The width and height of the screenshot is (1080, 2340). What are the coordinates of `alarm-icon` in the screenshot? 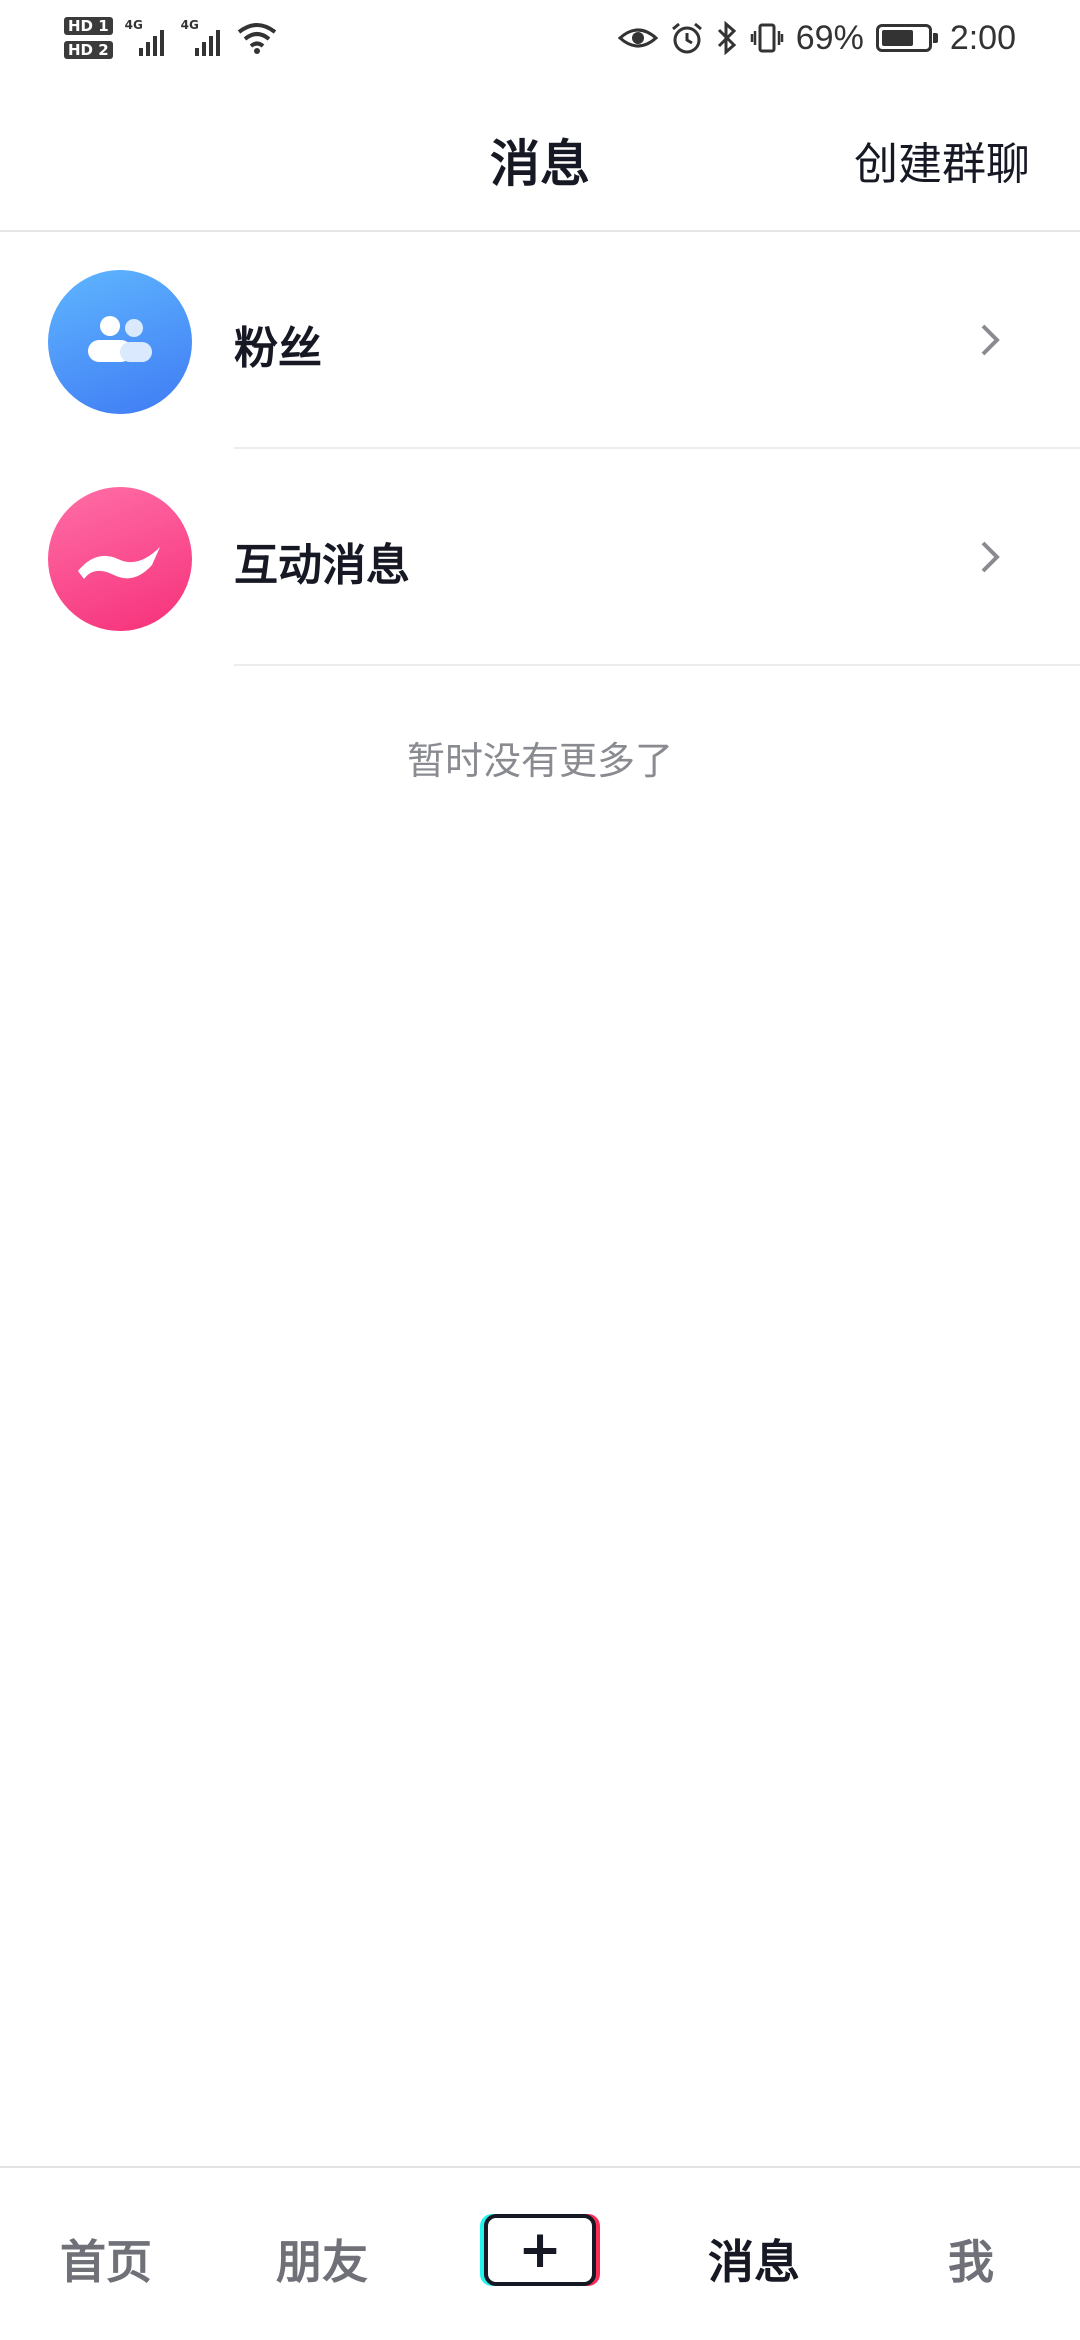 It's located at (686, 38).